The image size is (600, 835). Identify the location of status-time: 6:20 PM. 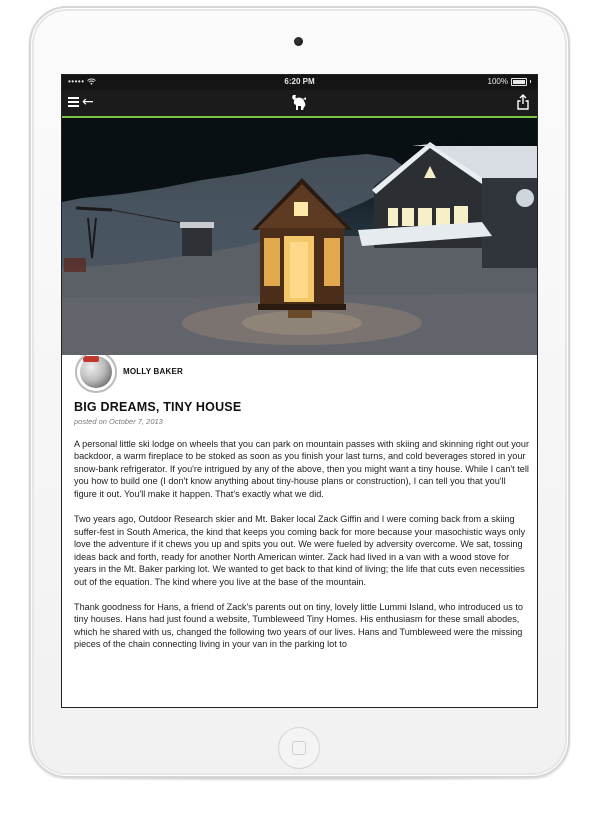
(299, 81).